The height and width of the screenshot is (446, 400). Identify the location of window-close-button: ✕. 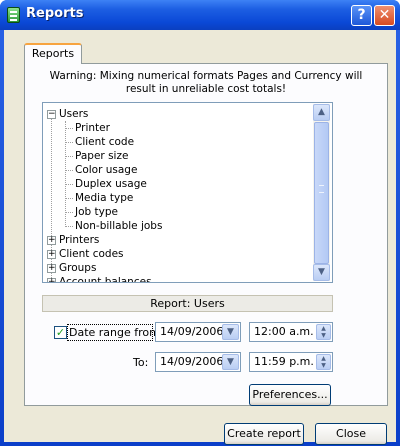
(384, 15).